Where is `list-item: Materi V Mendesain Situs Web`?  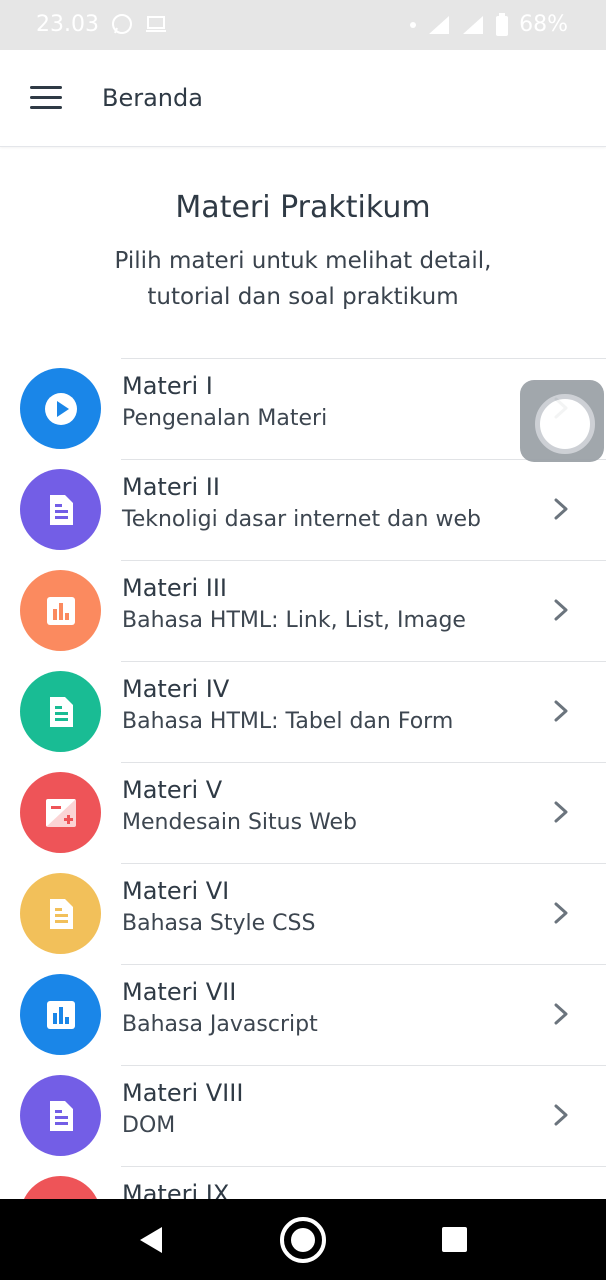
list-item: Materi V Mendesain Situs Web is located at coordinates (303, 812).